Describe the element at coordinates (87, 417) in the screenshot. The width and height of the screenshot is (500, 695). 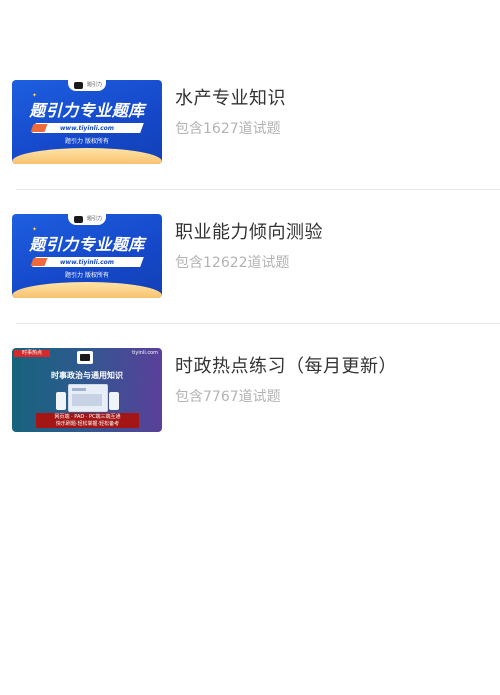
I see `feature-line-1: 网页端 · PAD · PC端三端互通` at that location.